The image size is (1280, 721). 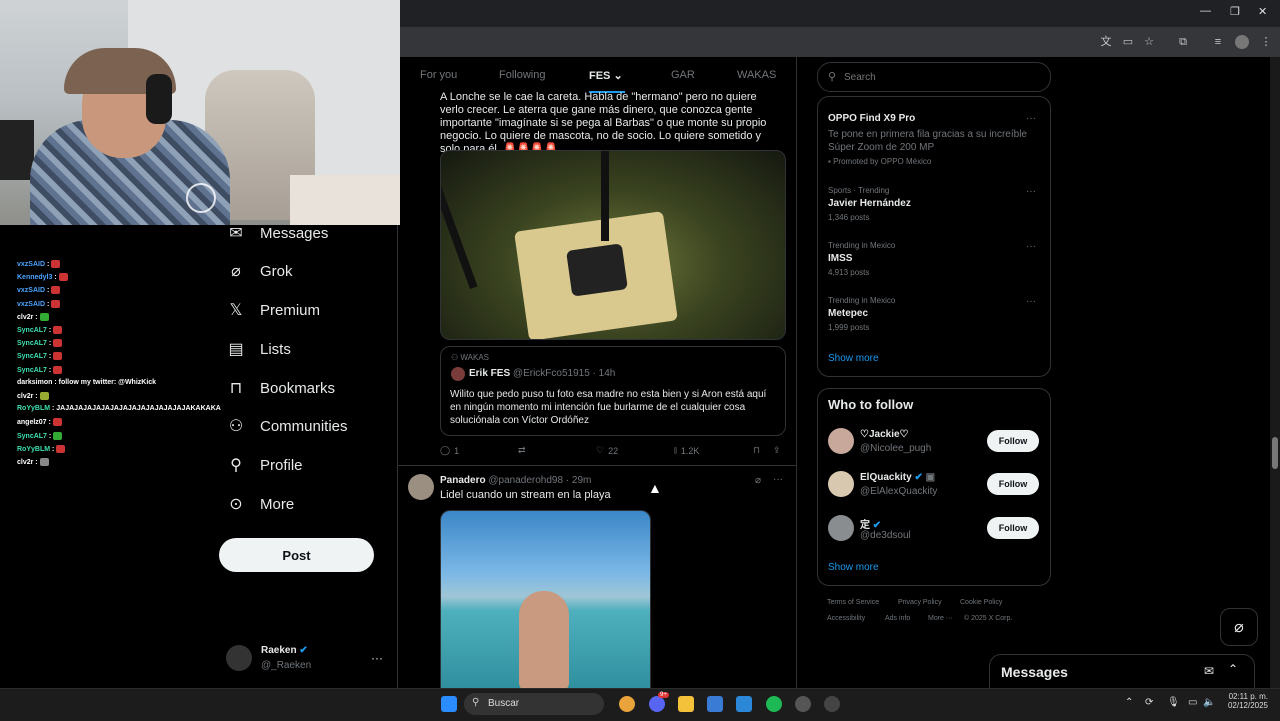 What do you see at coordinates (1149, 42) in the screenshot?
I see `bookmark-star-icon: ☆` at bounding box center [1149, 42].